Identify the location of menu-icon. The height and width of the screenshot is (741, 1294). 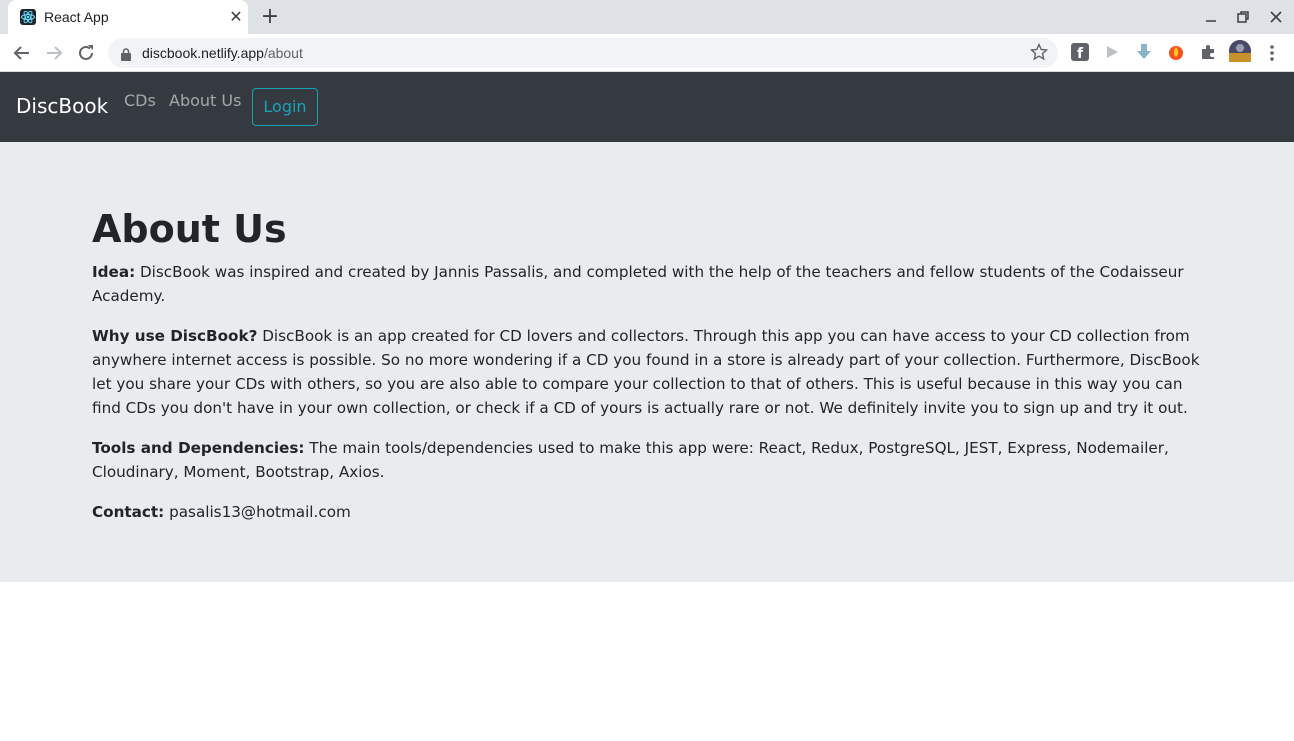
(1272, 53).